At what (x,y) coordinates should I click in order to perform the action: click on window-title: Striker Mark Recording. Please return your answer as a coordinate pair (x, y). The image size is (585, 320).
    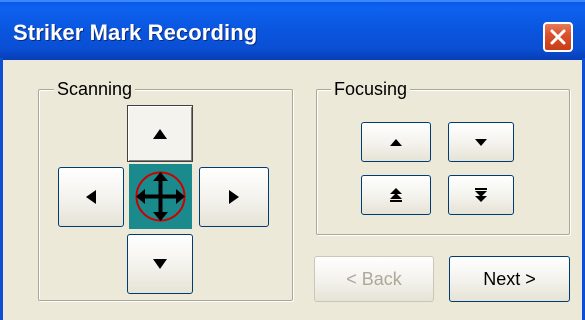
    Looking at the image, I should click on (135, 32).